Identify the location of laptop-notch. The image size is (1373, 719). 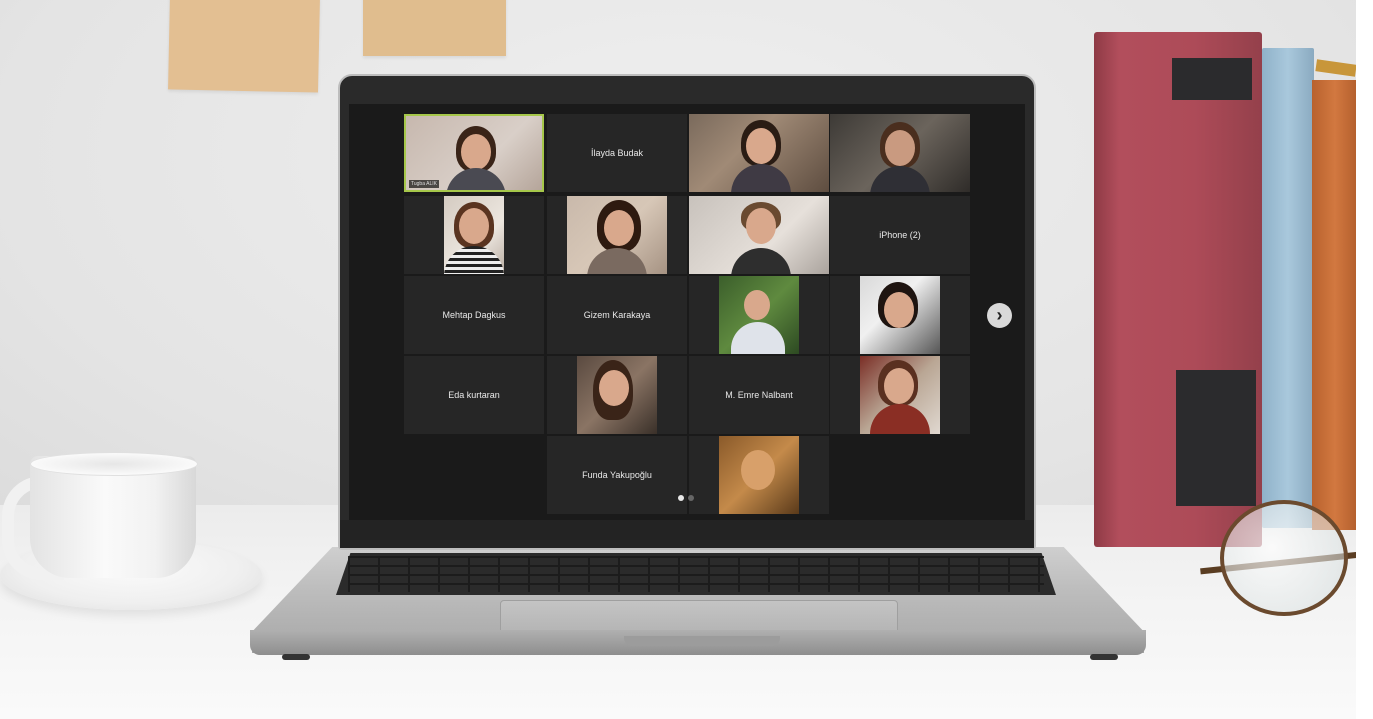
(702, 641).